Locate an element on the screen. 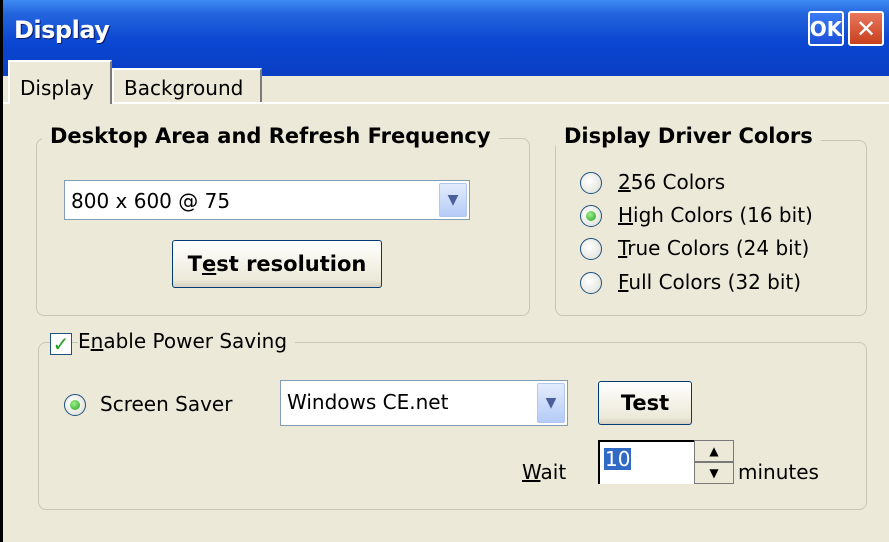  close-button: ✕ is located at coordinates (866, 28).